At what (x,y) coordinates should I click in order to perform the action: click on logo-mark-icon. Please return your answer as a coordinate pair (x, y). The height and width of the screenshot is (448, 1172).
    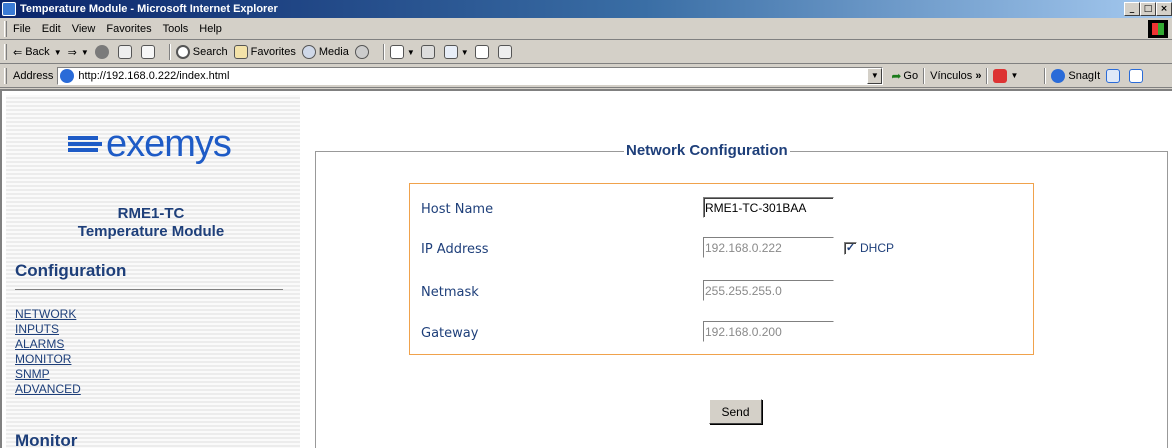
    Looking at the image, I should click on (85, 144).